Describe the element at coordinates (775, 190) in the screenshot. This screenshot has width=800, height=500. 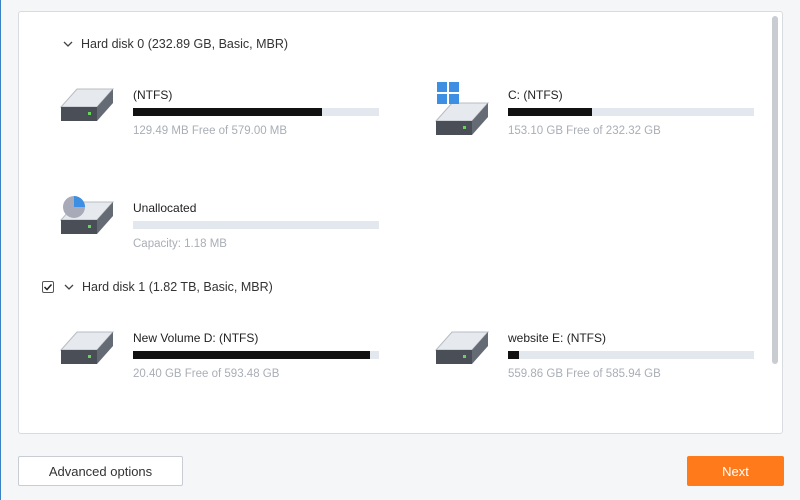
I see `scrollbar-thumb` at that location.